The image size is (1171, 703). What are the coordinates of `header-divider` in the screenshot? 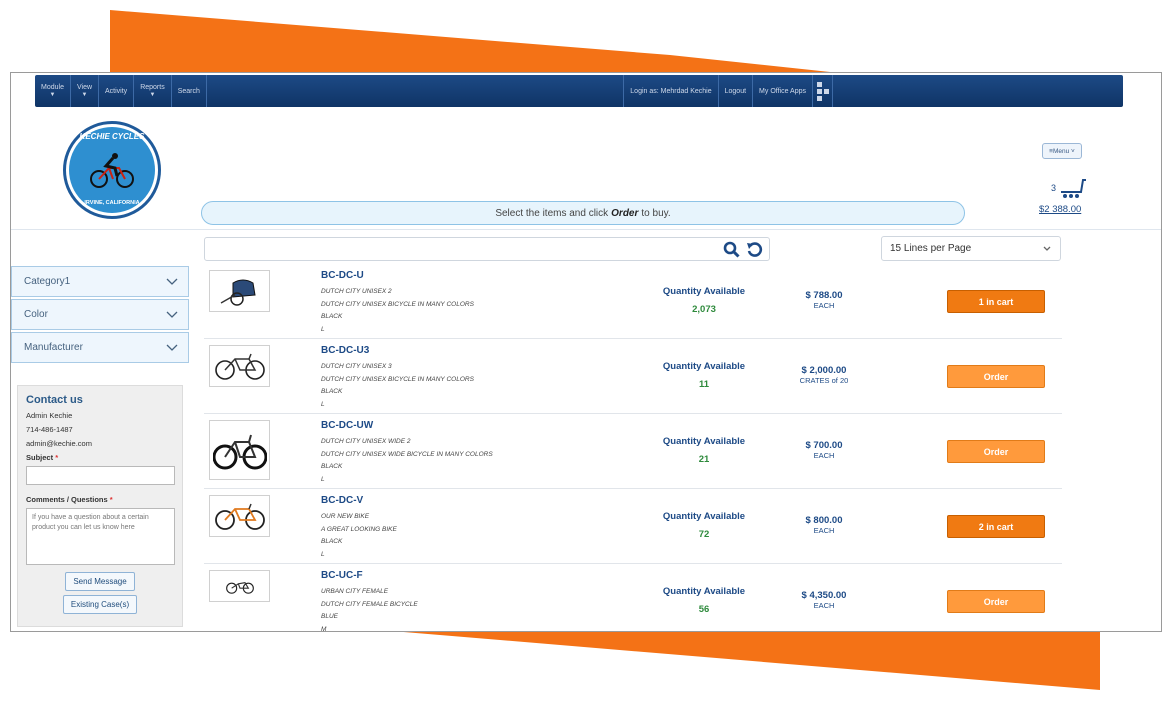 It's located at (586, 229).